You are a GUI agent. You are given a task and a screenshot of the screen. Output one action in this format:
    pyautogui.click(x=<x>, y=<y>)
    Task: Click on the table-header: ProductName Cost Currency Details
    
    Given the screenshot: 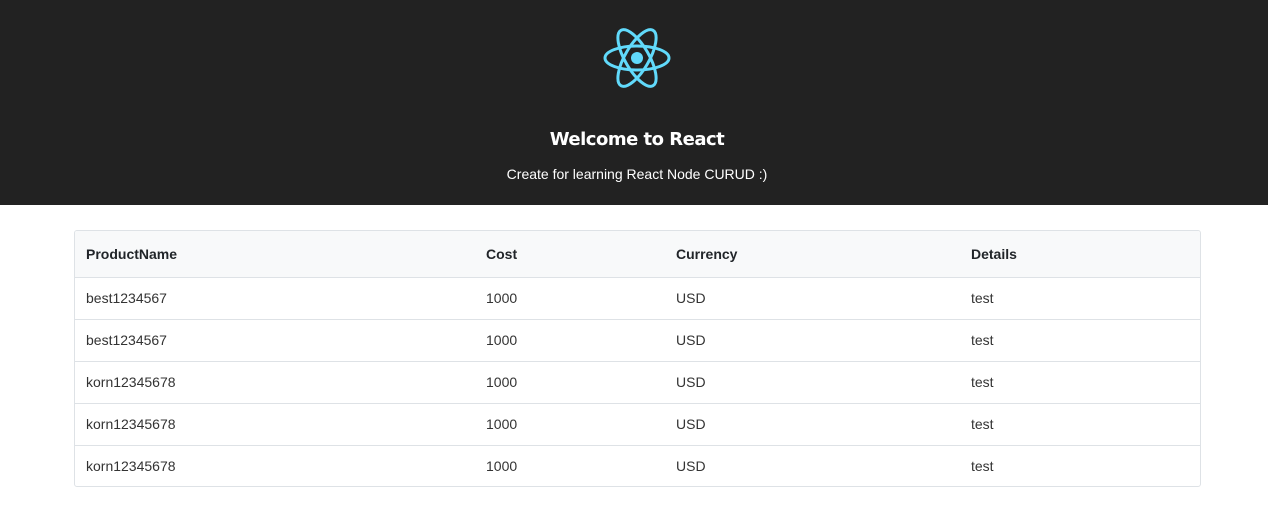 What is the action you would take?
    pyautogui.click(x=637, y=254)
    